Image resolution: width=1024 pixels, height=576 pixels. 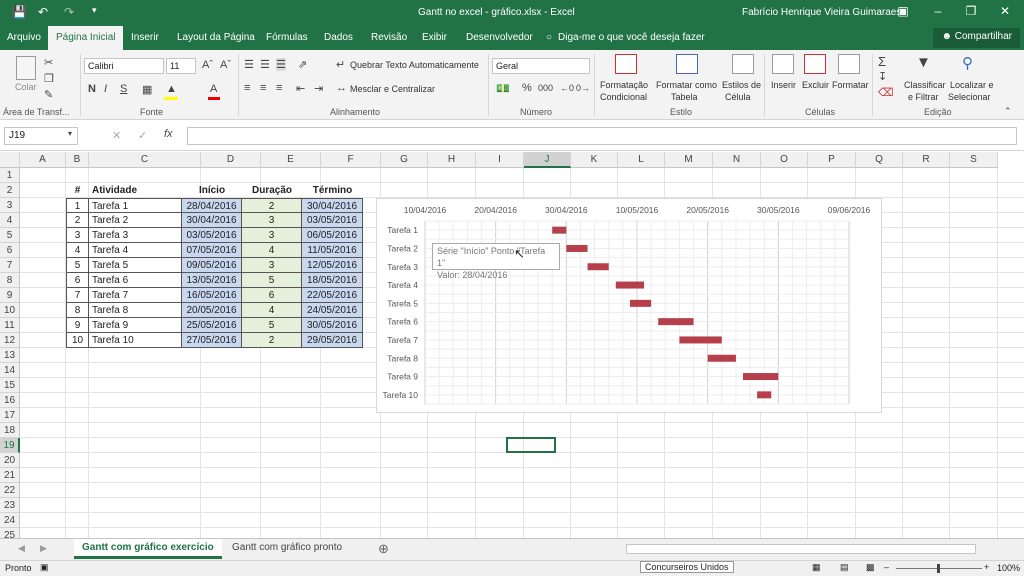 I want to click on table-cell: 06/05/2016, so click(x=332, y=235).